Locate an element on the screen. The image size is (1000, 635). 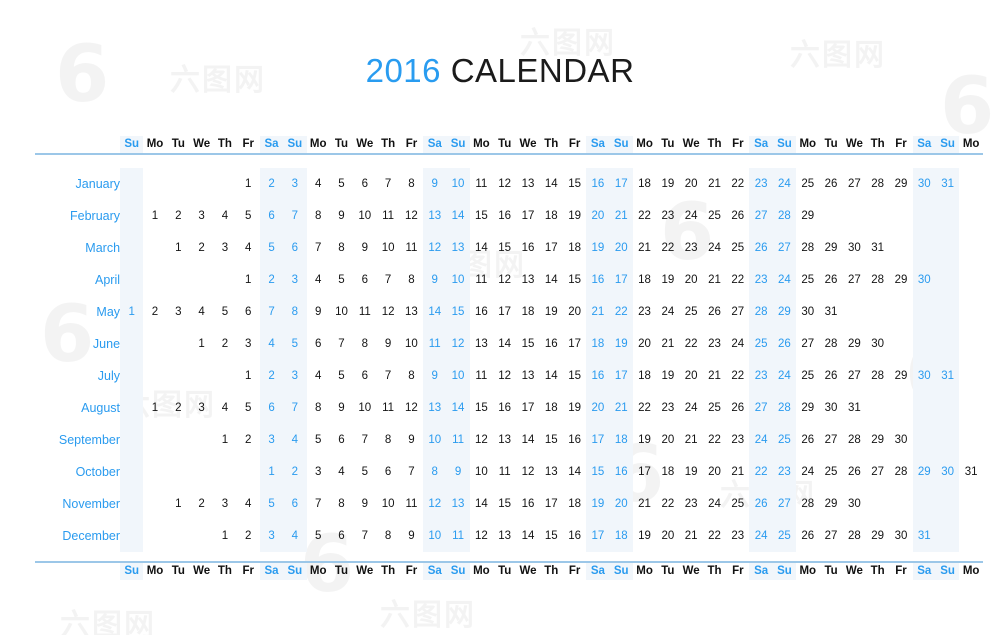
day-cell-september-19: 19 is located at coordinates (644, 440).